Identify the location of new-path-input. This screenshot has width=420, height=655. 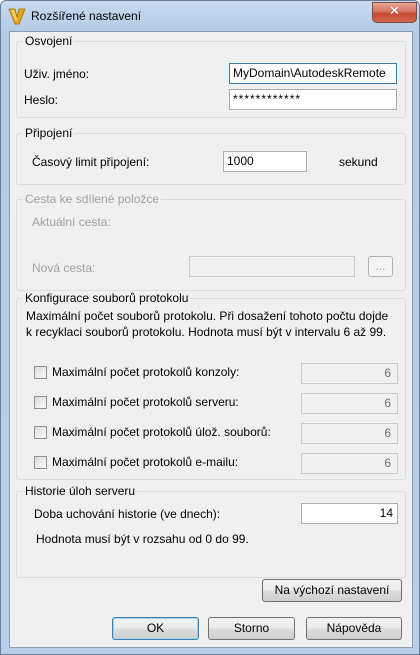
(272, 266).